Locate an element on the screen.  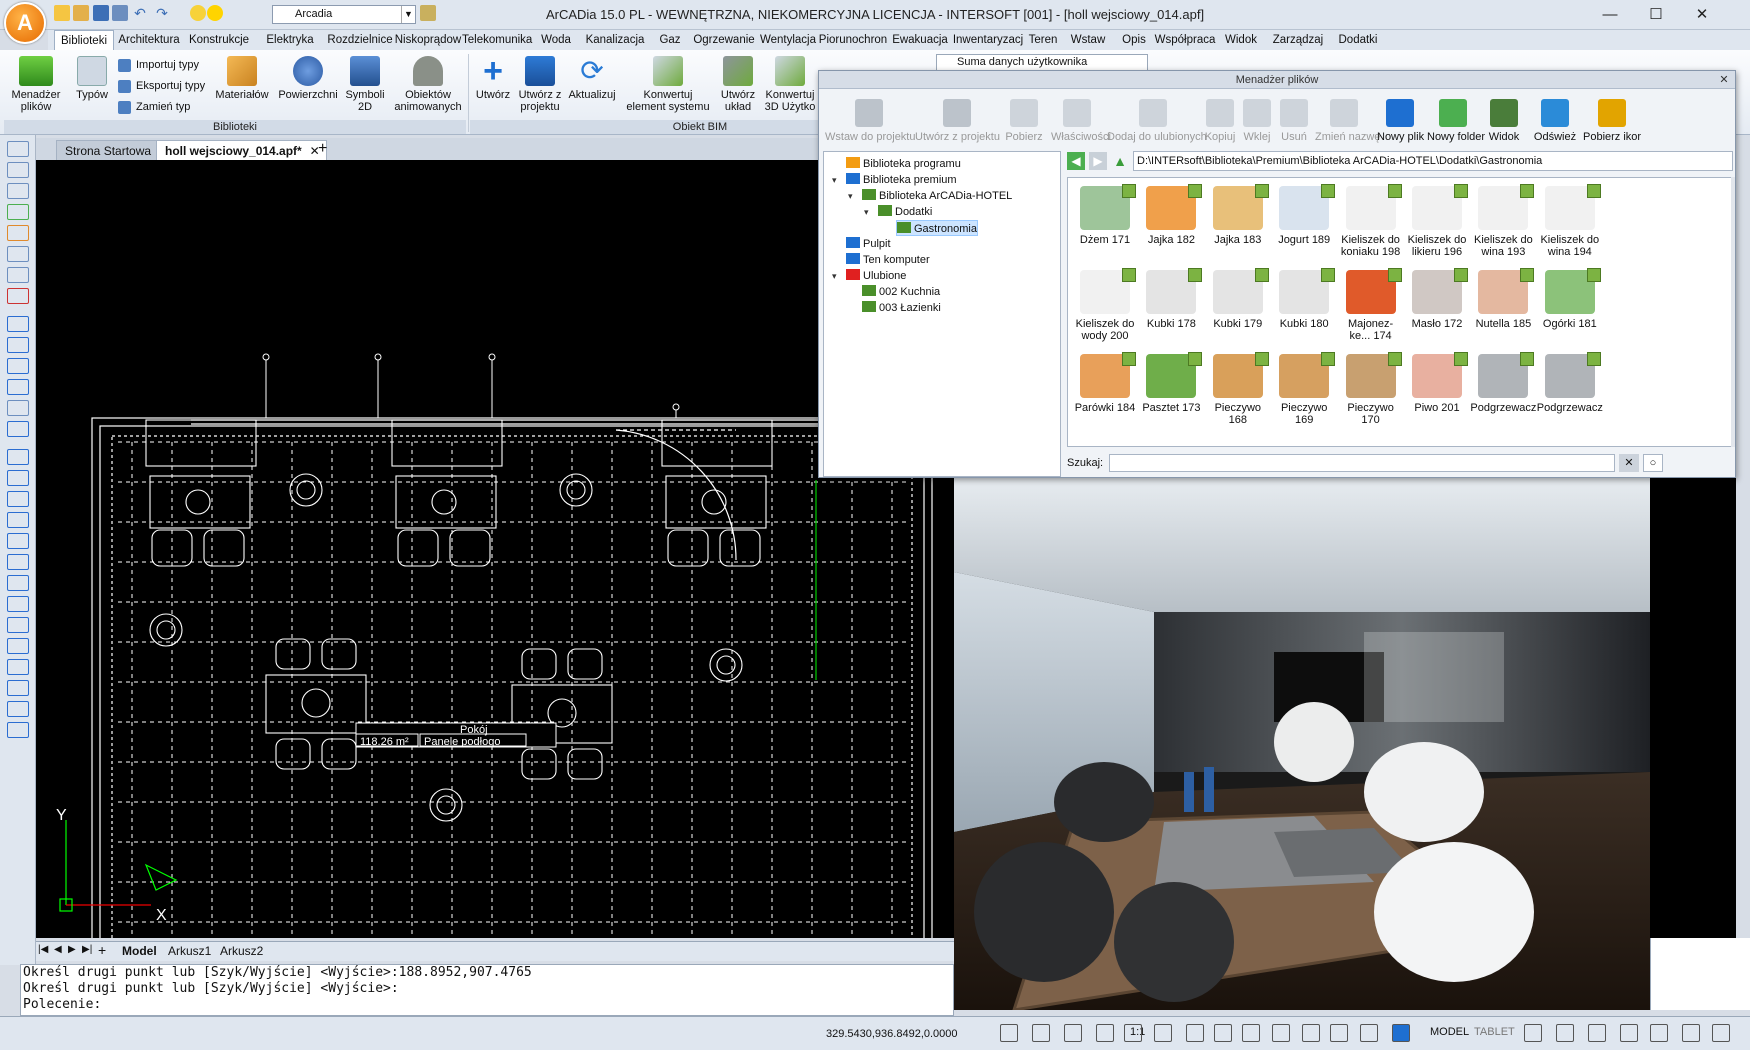
chevron-down-icon: ▼ is located at coordinates (408, 14).